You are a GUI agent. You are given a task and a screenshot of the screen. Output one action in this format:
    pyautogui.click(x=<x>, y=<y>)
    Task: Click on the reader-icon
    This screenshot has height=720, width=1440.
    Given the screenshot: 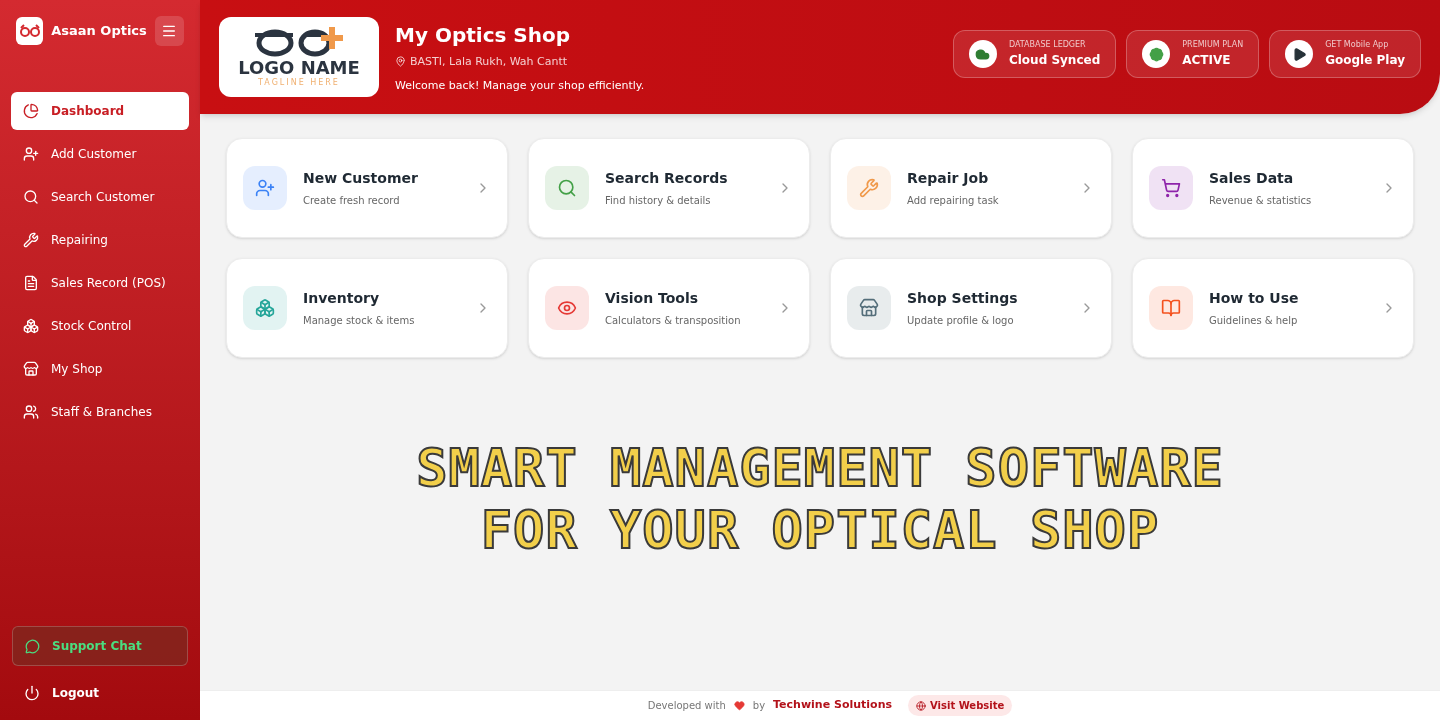 What is the action you would take?
    pyautogui.click(x=1171, y=308)
    